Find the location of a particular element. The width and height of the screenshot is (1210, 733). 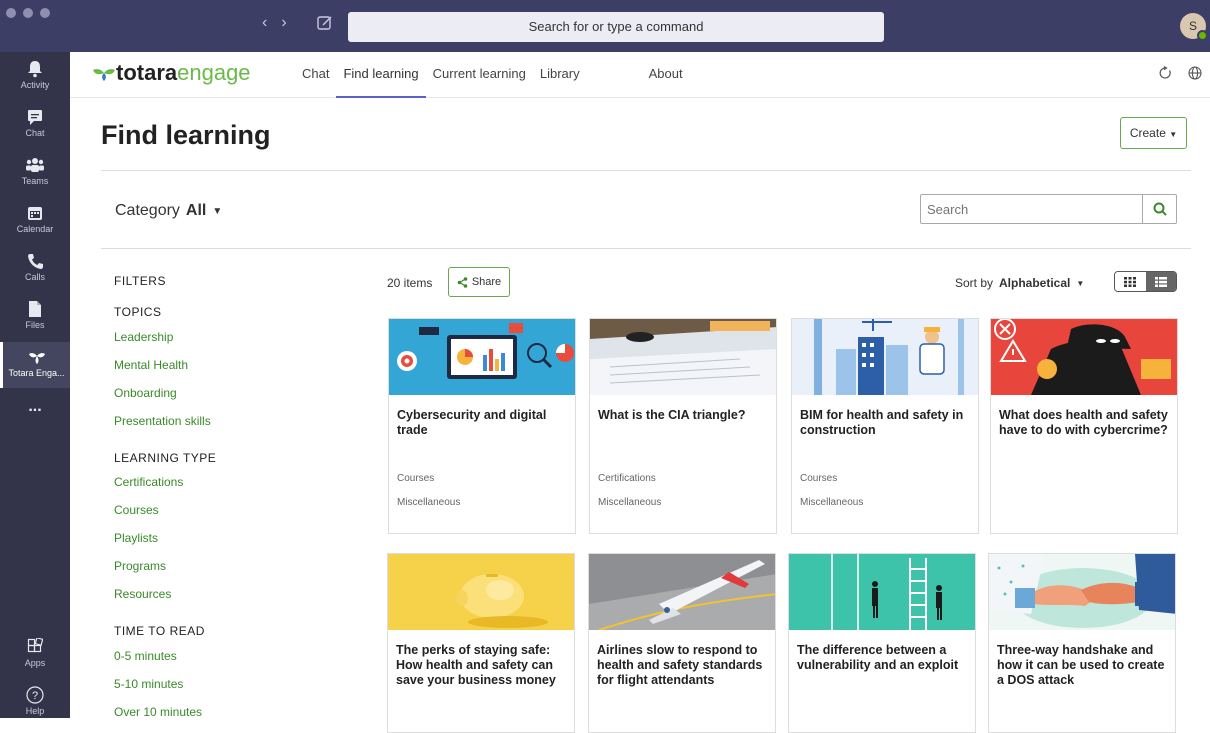

tab-current-learning: Current learning is located at coordinates (479, 75).